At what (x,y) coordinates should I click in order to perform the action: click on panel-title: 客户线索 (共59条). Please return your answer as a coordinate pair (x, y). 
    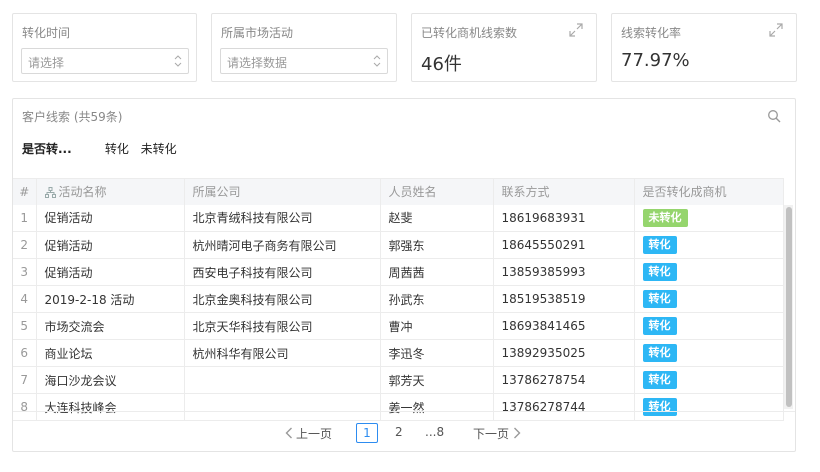
    Looking at the image, I should click on (72, 117).